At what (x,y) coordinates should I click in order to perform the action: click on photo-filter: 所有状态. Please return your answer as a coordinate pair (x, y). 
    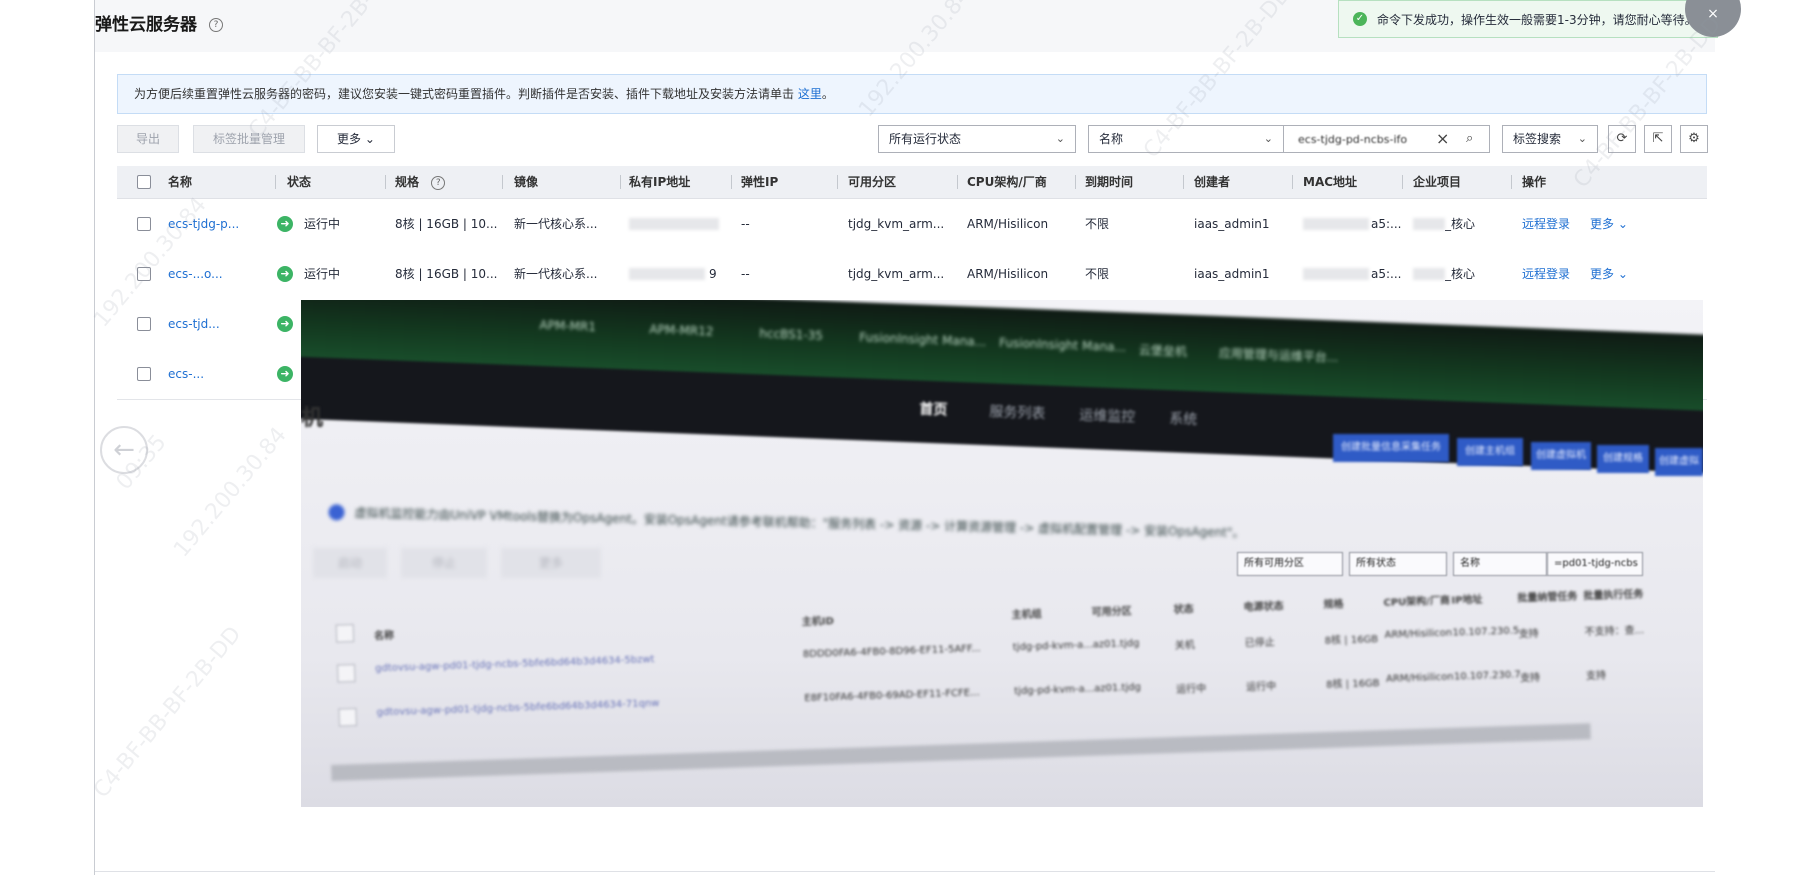
    Looking at the image, I should click on (1398, 564).